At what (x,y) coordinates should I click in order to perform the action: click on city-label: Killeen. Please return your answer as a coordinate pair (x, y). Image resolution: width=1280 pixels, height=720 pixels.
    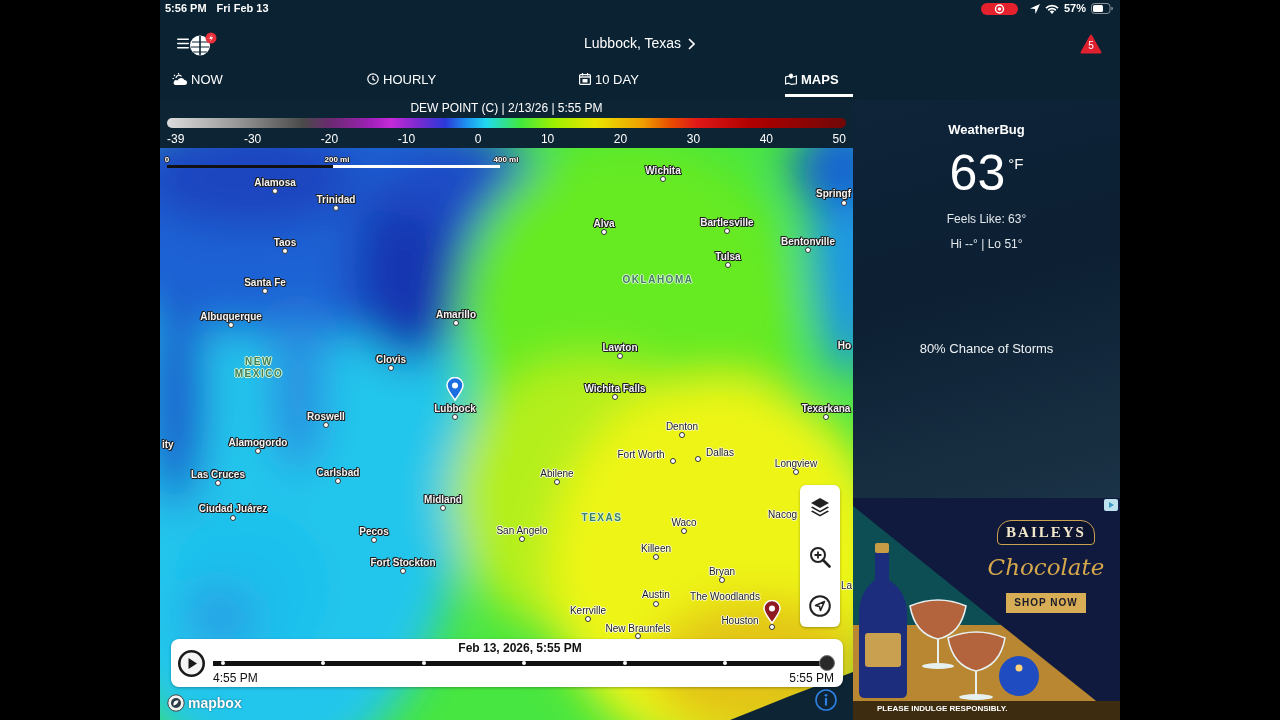
    Looking at the image, I should click on (656, 548).